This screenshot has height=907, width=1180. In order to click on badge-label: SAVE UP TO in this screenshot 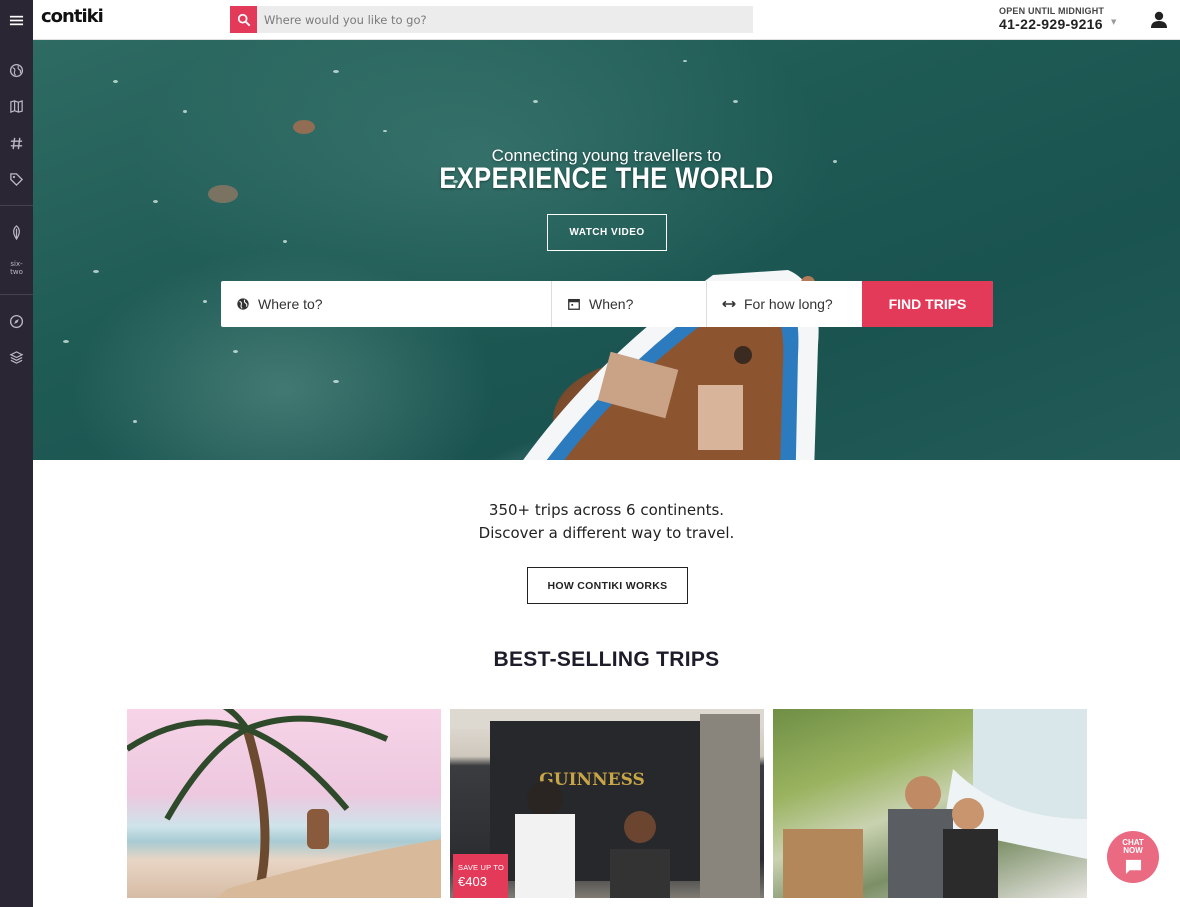, I will do `click(481, 867)`.